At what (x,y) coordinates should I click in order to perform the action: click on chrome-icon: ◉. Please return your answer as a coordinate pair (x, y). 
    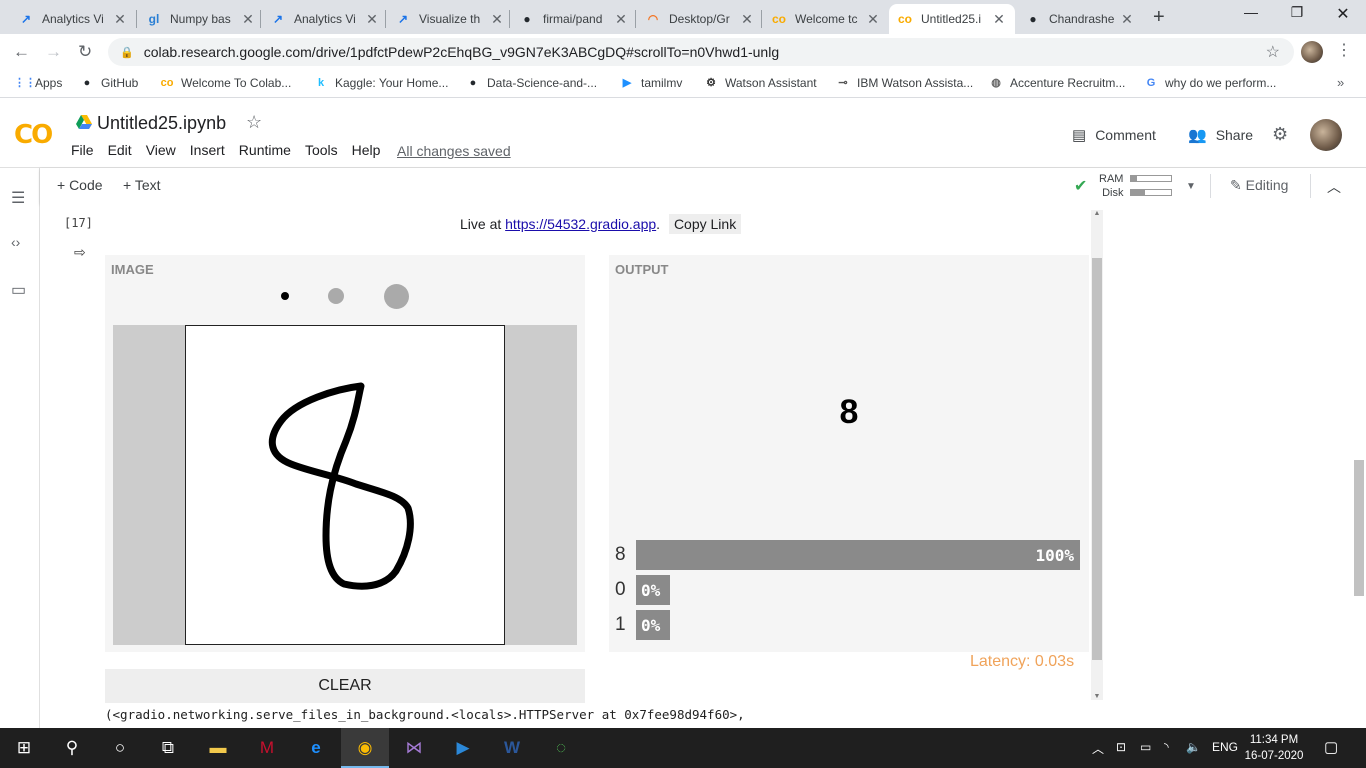
    Looking at the image, I should click on (365, 748).